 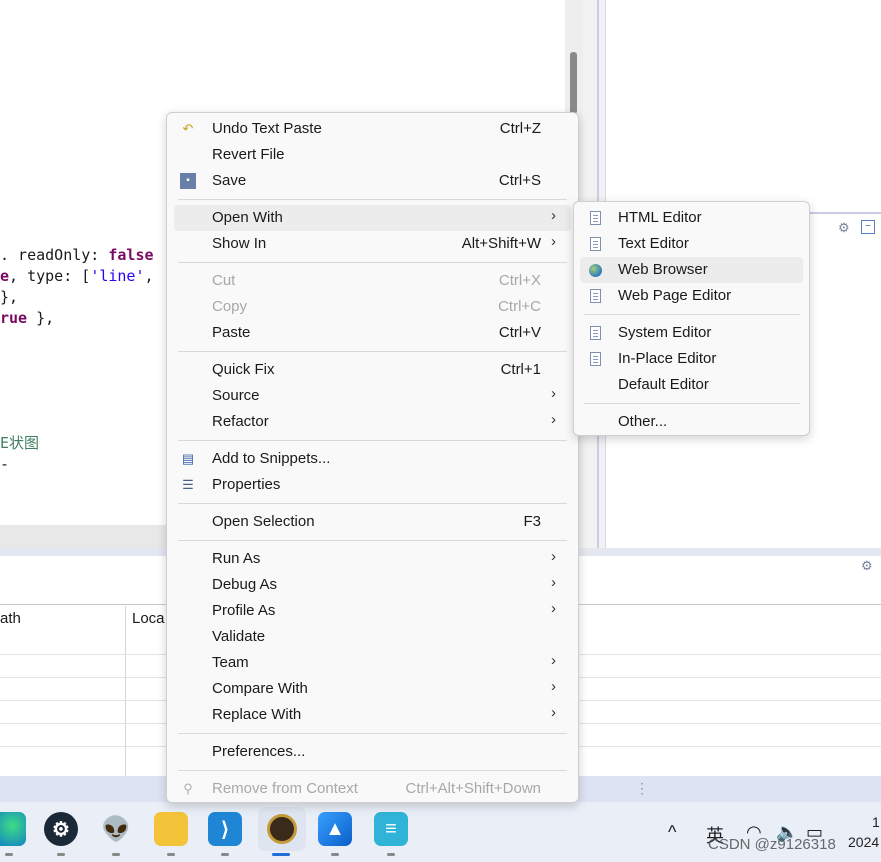 I want to click on bottom-view-menu-icon: ⚙, so click(x=867, y=566).